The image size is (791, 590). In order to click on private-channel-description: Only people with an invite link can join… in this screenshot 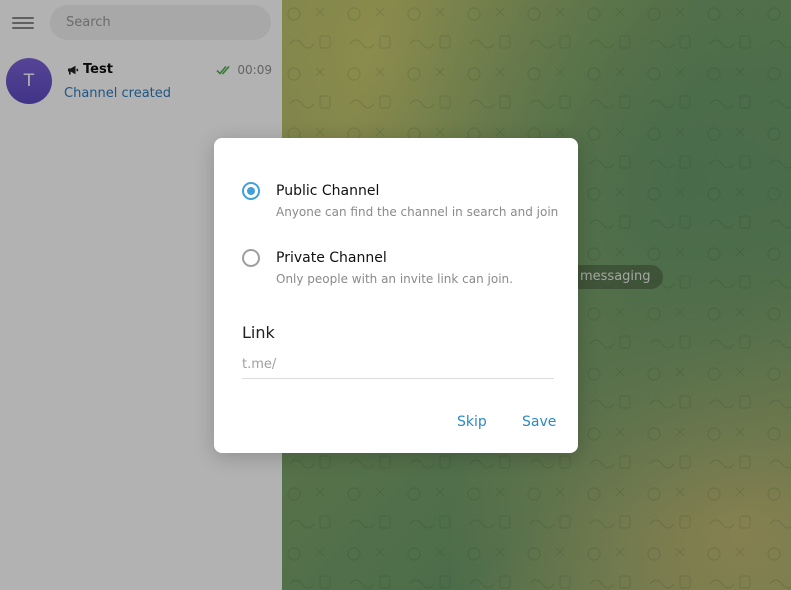, I will do `click(394, 279)`.